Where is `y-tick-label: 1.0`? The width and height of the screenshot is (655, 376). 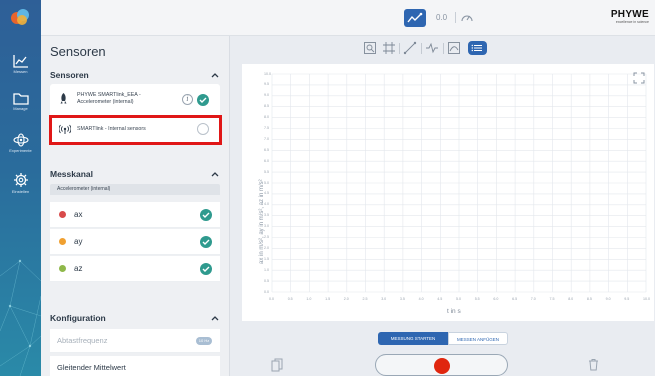
y-tick-label: 1.0 is located at coordinates (266, 269).